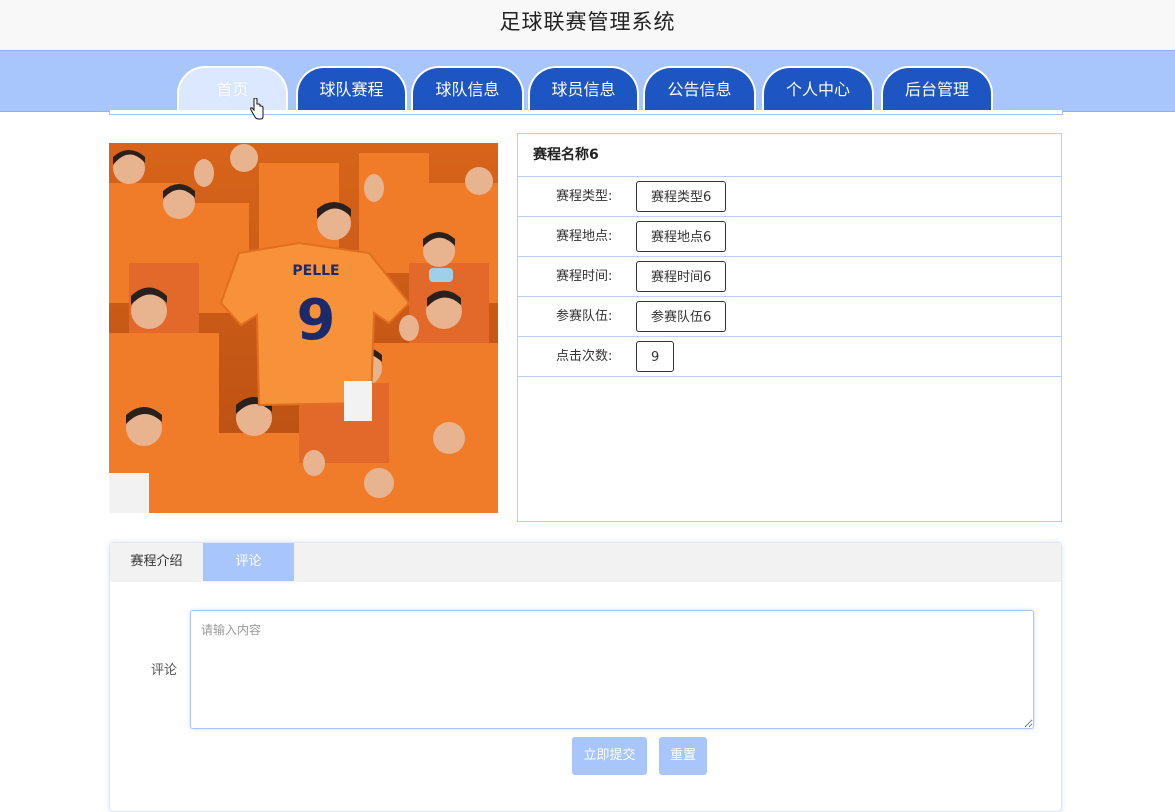  Describe the element at coordinates (789, 277) in the screenshot. I see `info-row-time: 赛程时间: 赛程时间6` at that location.